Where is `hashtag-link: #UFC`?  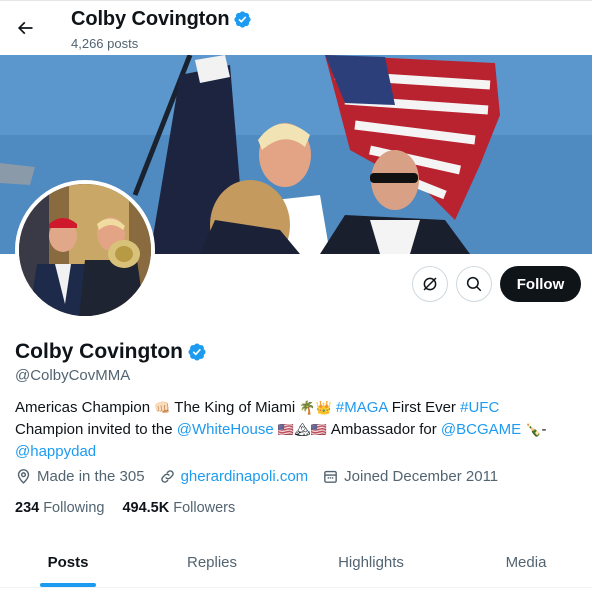
hashtag-link: #UFC is located at coordinates (479, 407).